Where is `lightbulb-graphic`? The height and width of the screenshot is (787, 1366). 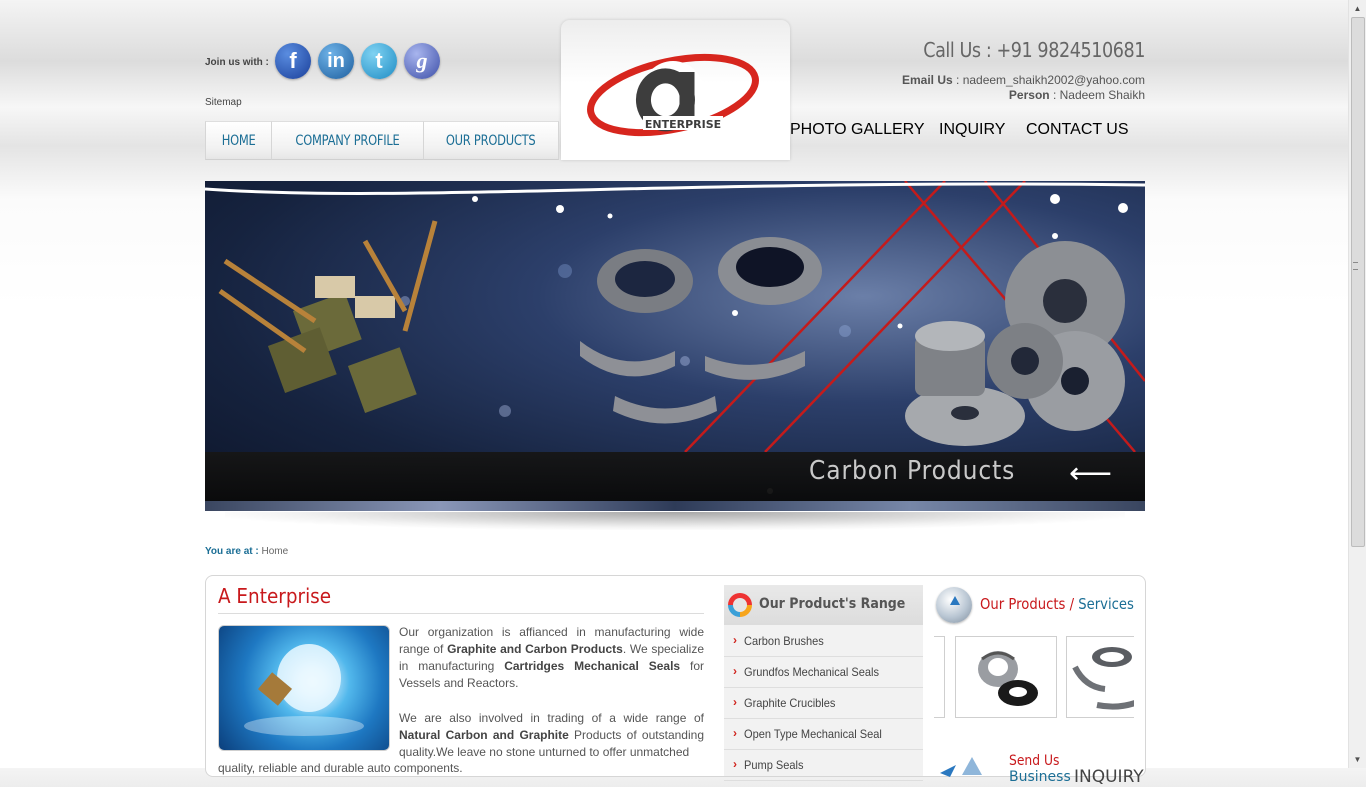 lightbulb-graphic is located at coordinates (304, 690).